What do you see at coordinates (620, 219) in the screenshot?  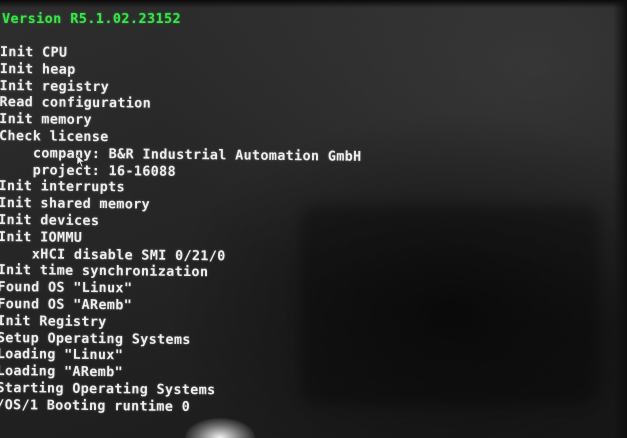 I see `monitor-bezel-right` at bounding box center [620, 219].